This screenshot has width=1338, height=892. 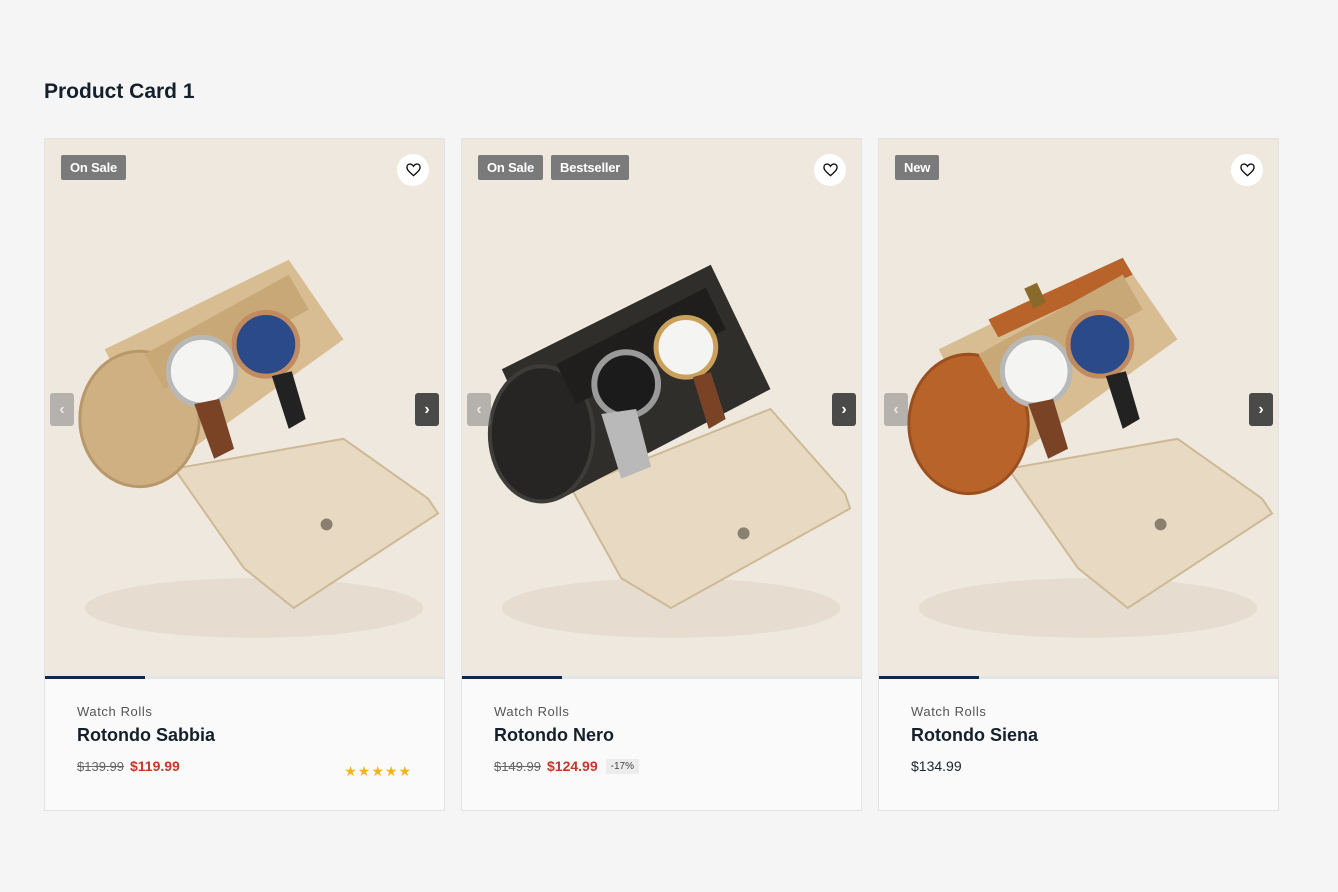 I want to click on product-name: Rotondo Siena, so click(x=1078, y=735).